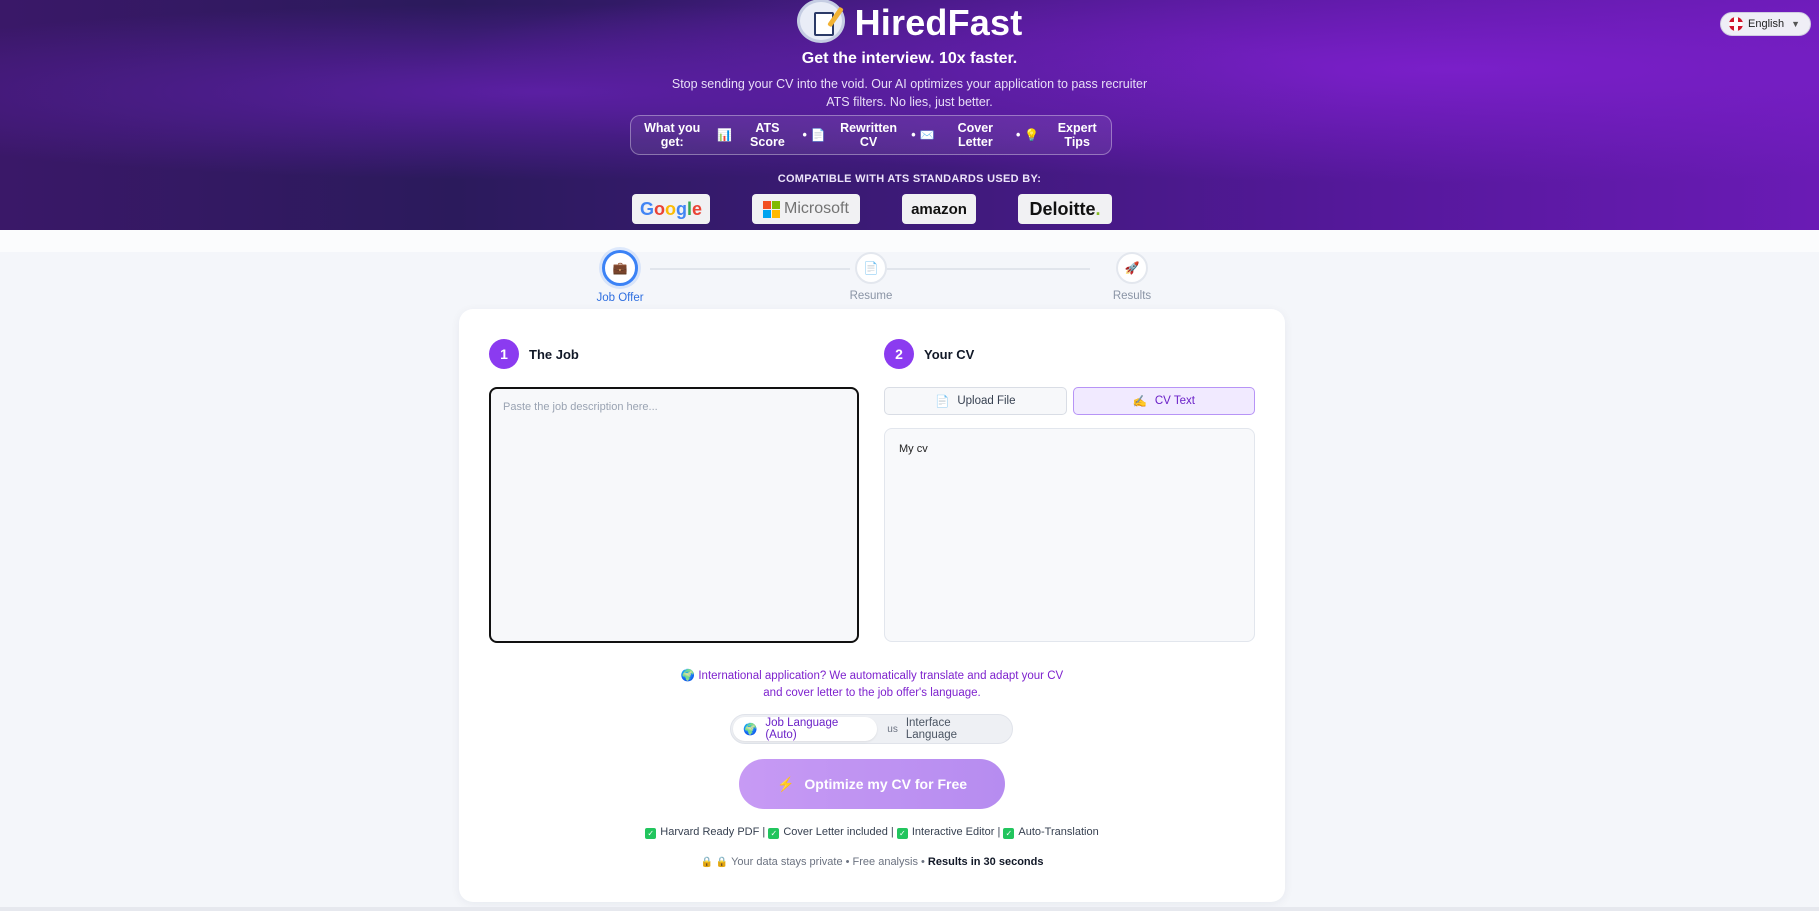 The height and width of the screenshot is (911, 1819). I want to click on tab-upload-file: 📄 Upload File, so click(975, 401).